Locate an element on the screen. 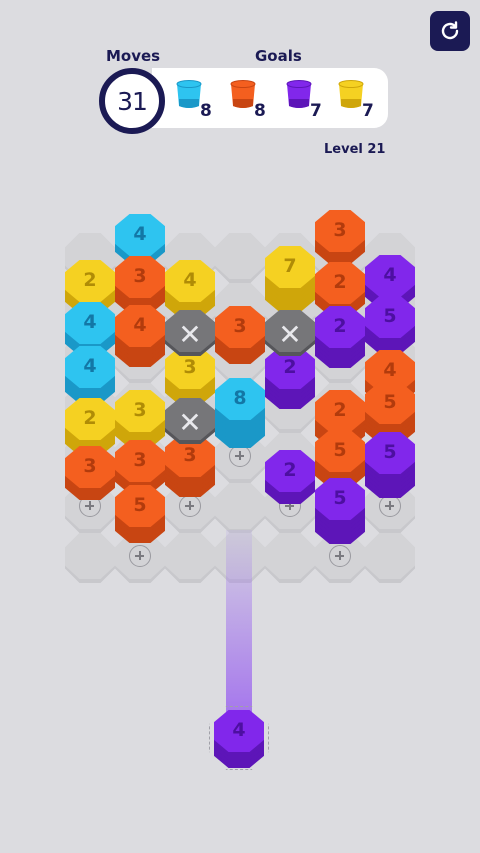 Image resolution: width=480 pixels, height=853 pixels. level-label: Level 21 is located at coordinates (355, 149).